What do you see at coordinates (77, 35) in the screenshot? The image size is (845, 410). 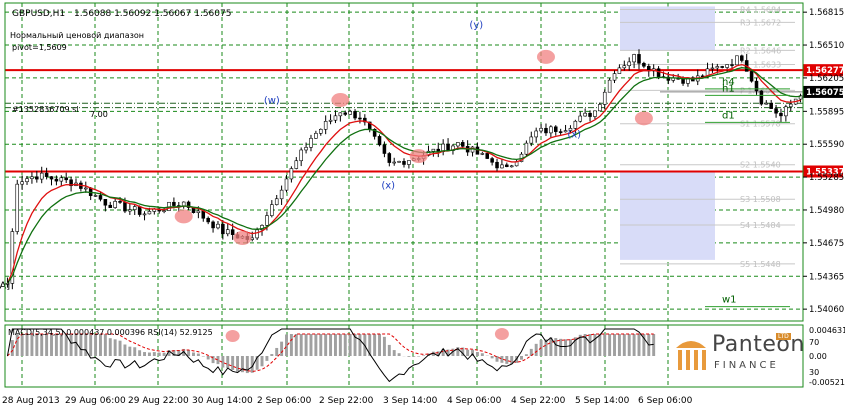 I see `range-note: Нормальный ценовой диапазон` at bounding box center [77, 35].